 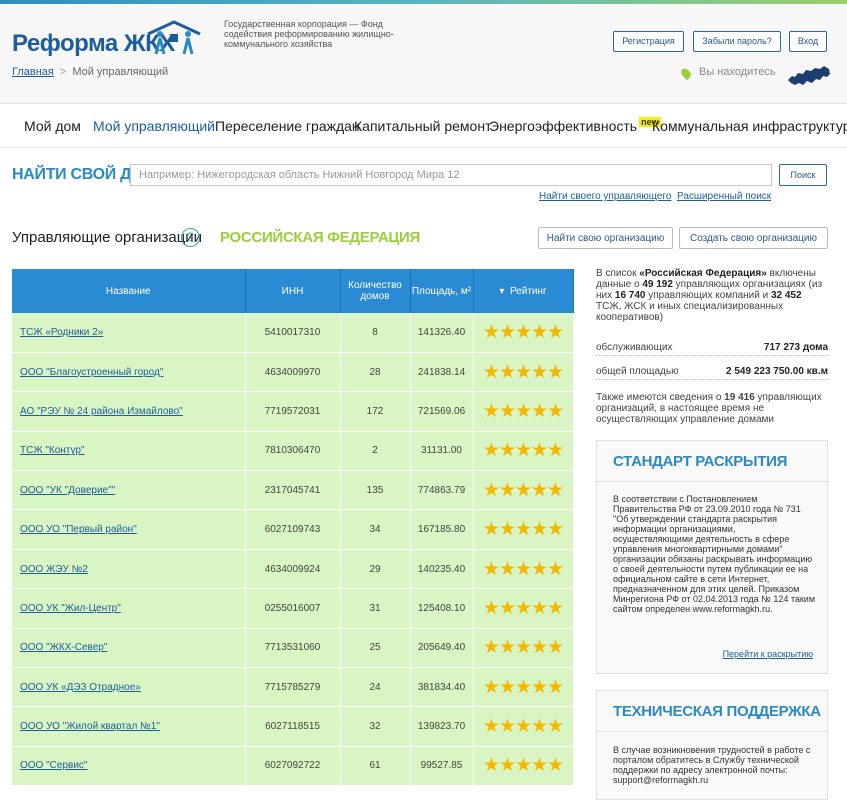 I want to click on cell-area: 125408.10, so click(x=442, y=608).